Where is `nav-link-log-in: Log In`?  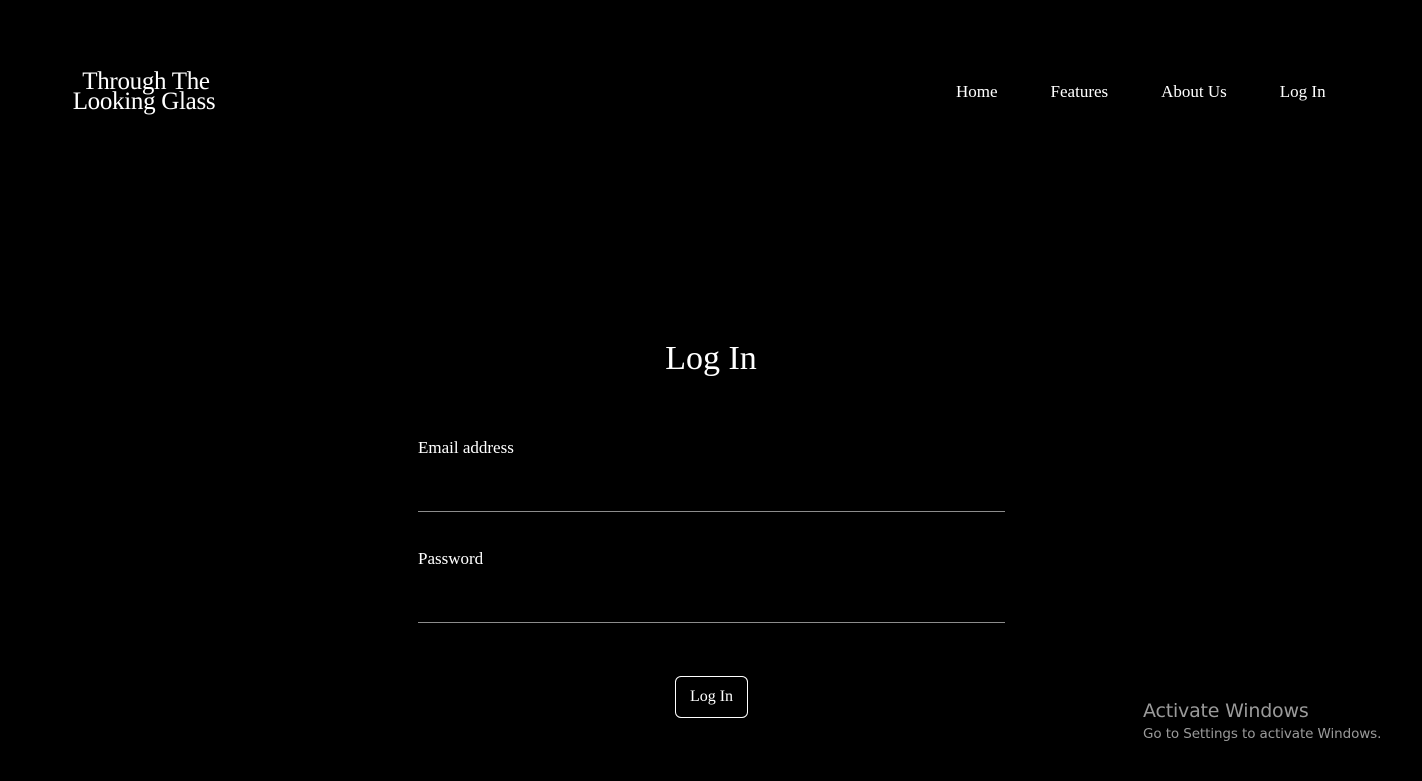 nav-link-log-in: Log In is located at coordinates (1303, 92).